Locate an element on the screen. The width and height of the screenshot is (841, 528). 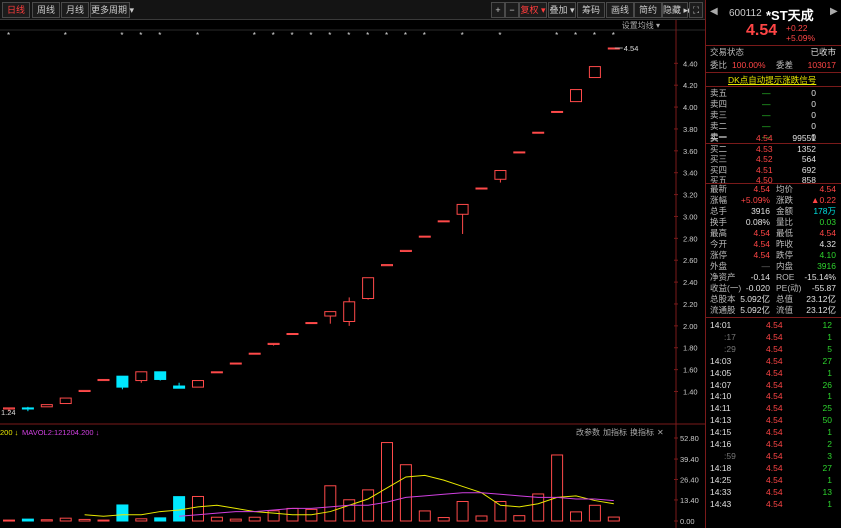
ma-setting-dropdown: 设置均线 ▾ is located at coordinates (641, 25).